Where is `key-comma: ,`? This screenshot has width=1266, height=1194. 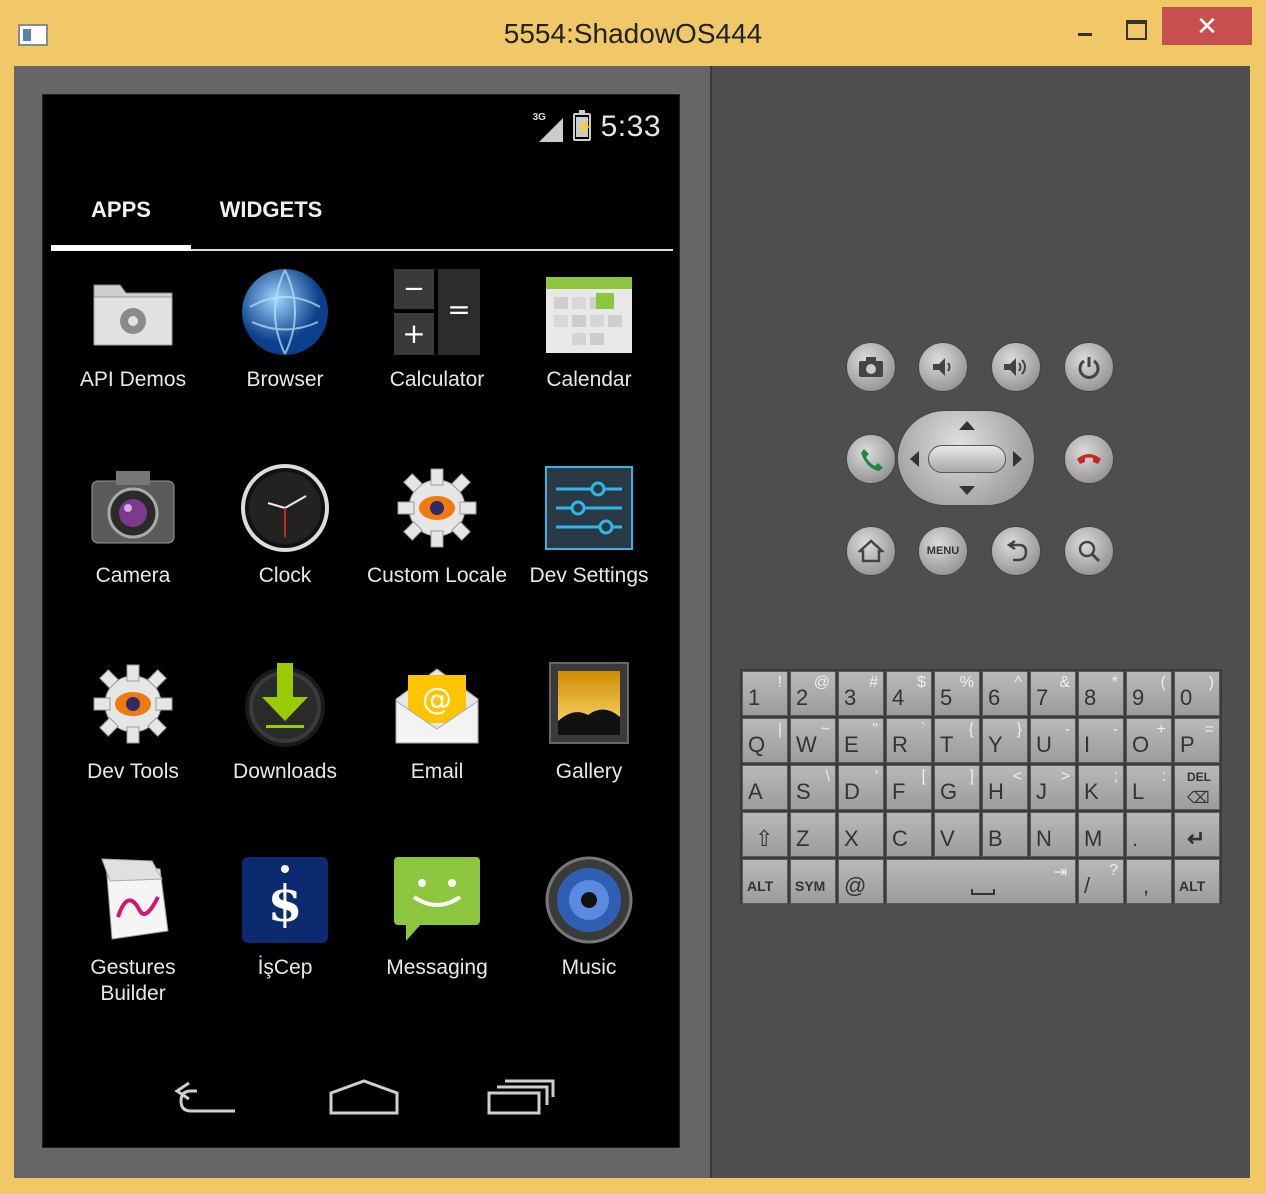 key-comma: , is located at coordinates (1149, 881).